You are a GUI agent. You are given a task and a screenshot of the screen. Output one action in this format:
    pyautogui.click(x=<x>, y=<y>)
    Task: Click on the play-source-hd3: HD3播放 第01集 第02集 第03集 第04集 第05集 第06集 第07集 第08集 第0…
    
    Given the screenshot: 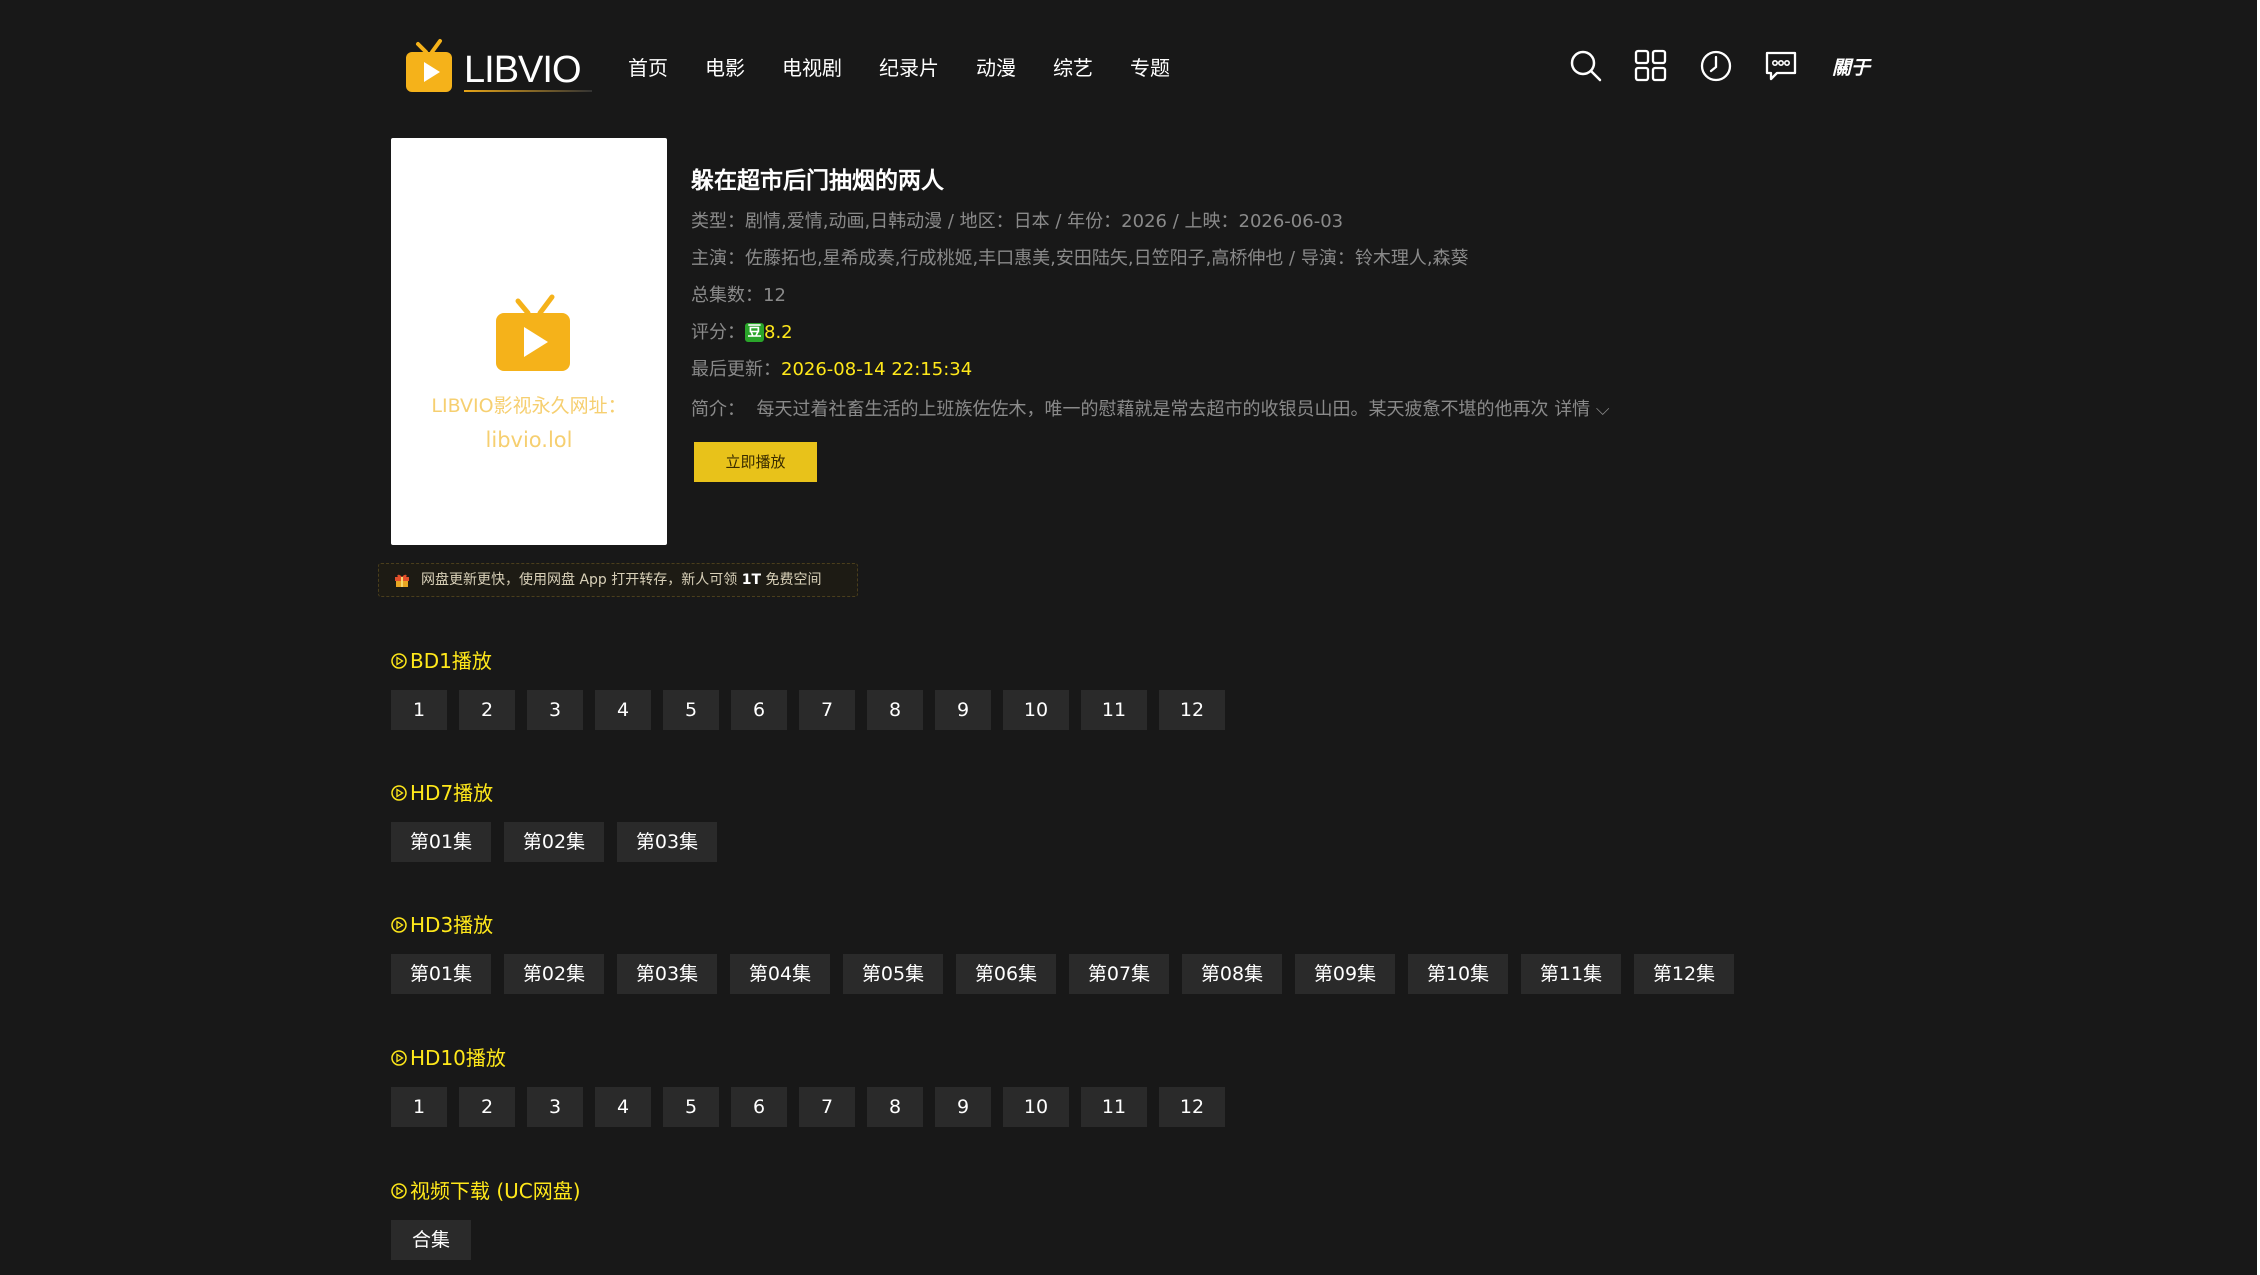 What is the action you would take?
    pyautogui.click(x=1062, y=952)
    